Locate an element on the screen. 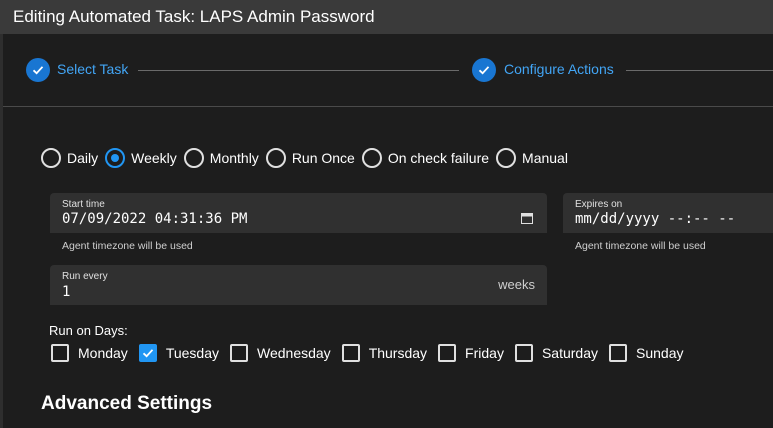  radio-run-once: Run Once is located at coordinates (310, 158).